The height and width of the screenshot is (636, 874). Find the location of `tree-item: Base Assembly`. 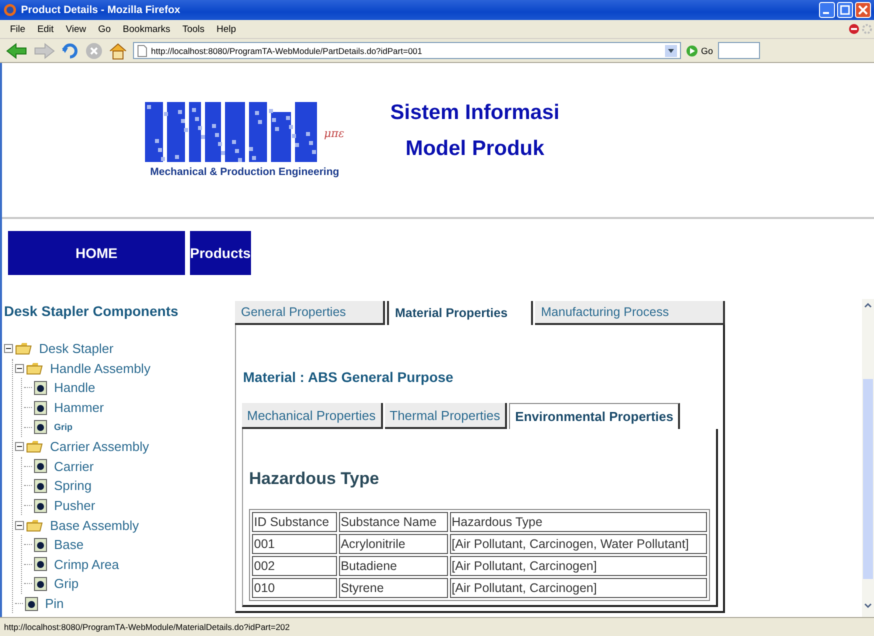

tree-item: Base Assembly is located at coordinates (94, 525).